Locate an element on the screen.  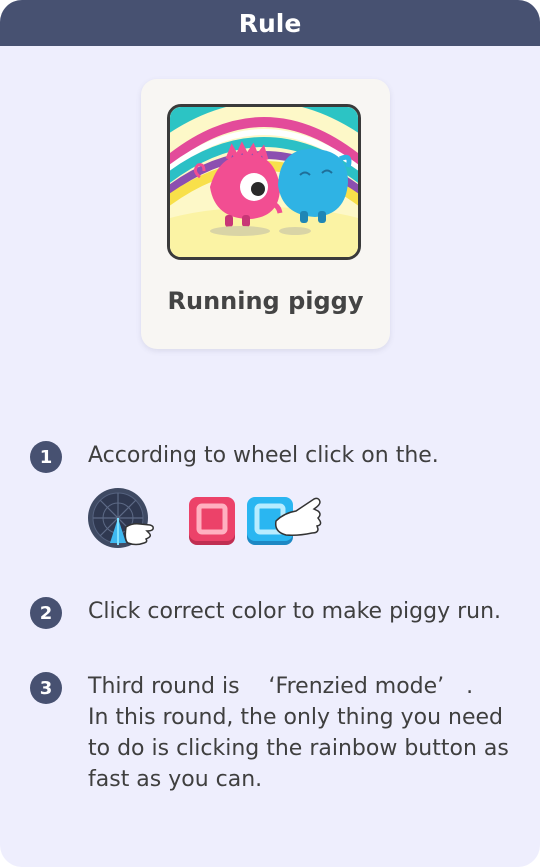
step-number: 3 is located at coordinates (46, 688).